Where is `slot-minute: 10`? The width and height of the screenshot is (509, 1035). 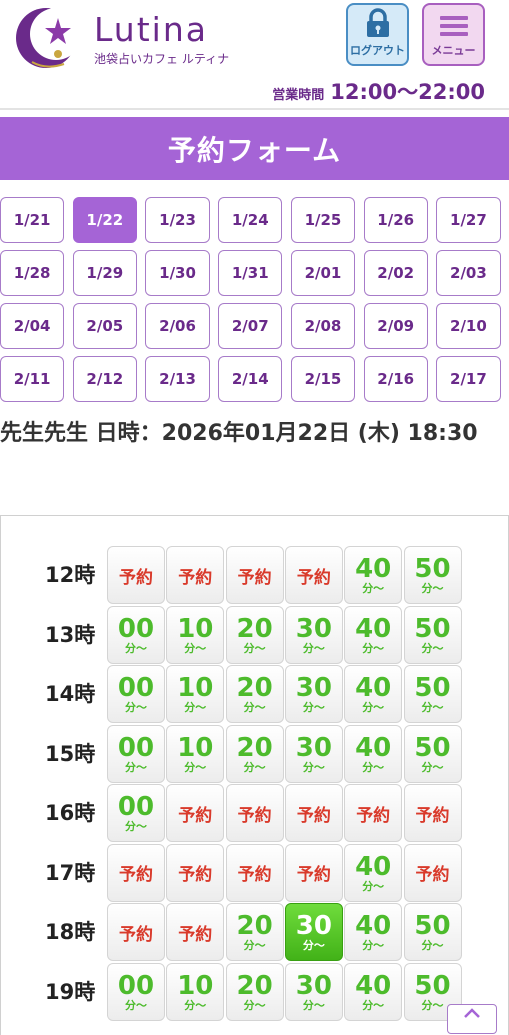
slot-minute: 10 is located at coordinates (195, 688).